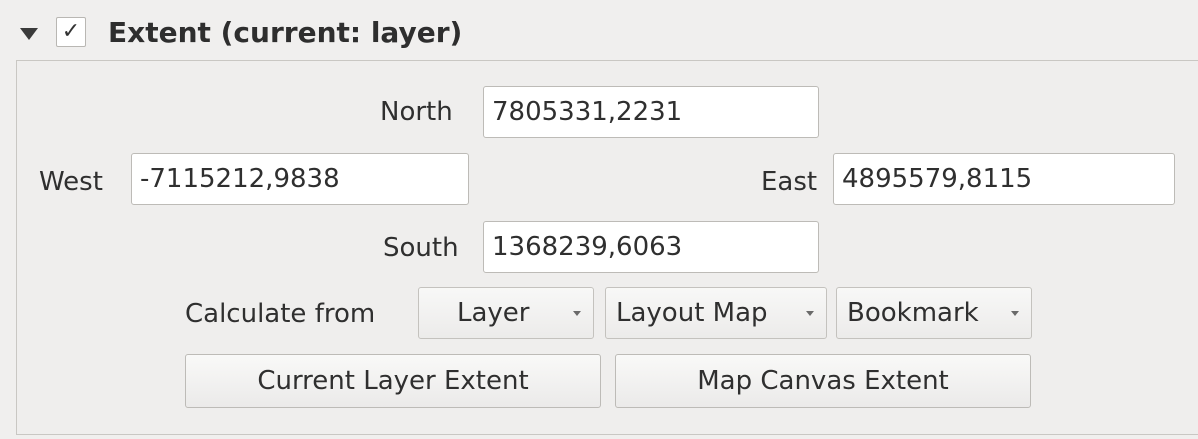  What do you see at coordinates (416, 112) in the screenshot?
I see `north-label: North` at bounding box center [416, 112].